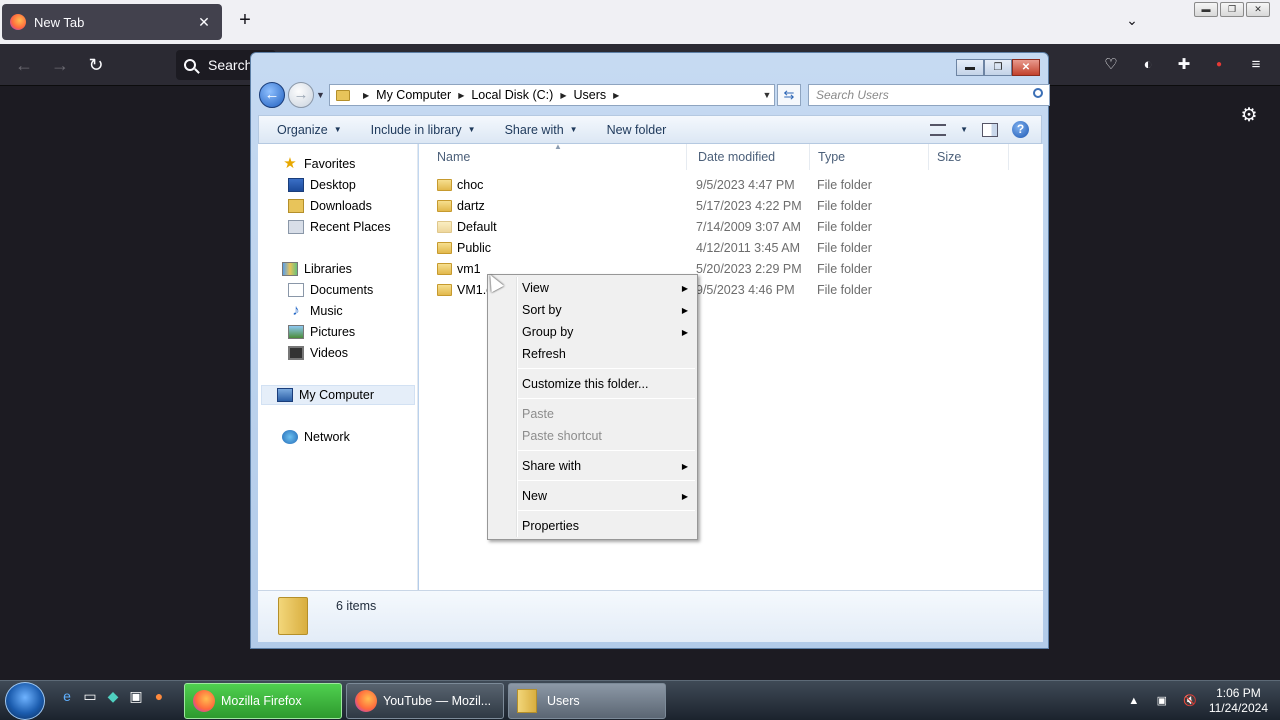 The height and width of the screenshot is (720, 1280). What do you see at coordinates (306, 130) in the screenshot?
I see `organize-button: Organize ▼` at bounding box center [306, 130].